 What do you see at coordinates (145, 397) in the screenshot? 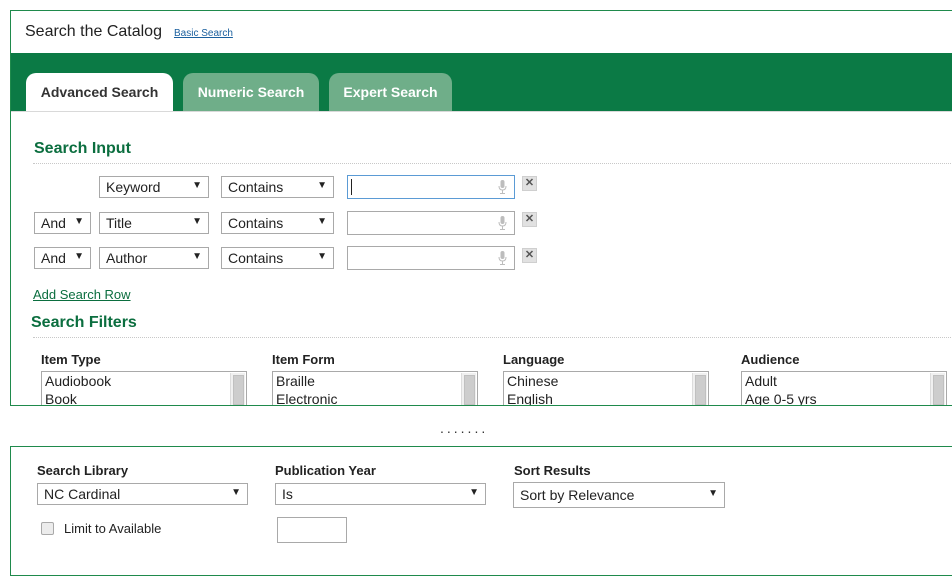
I see `list-item: Book` at bounding box center [145, 397].